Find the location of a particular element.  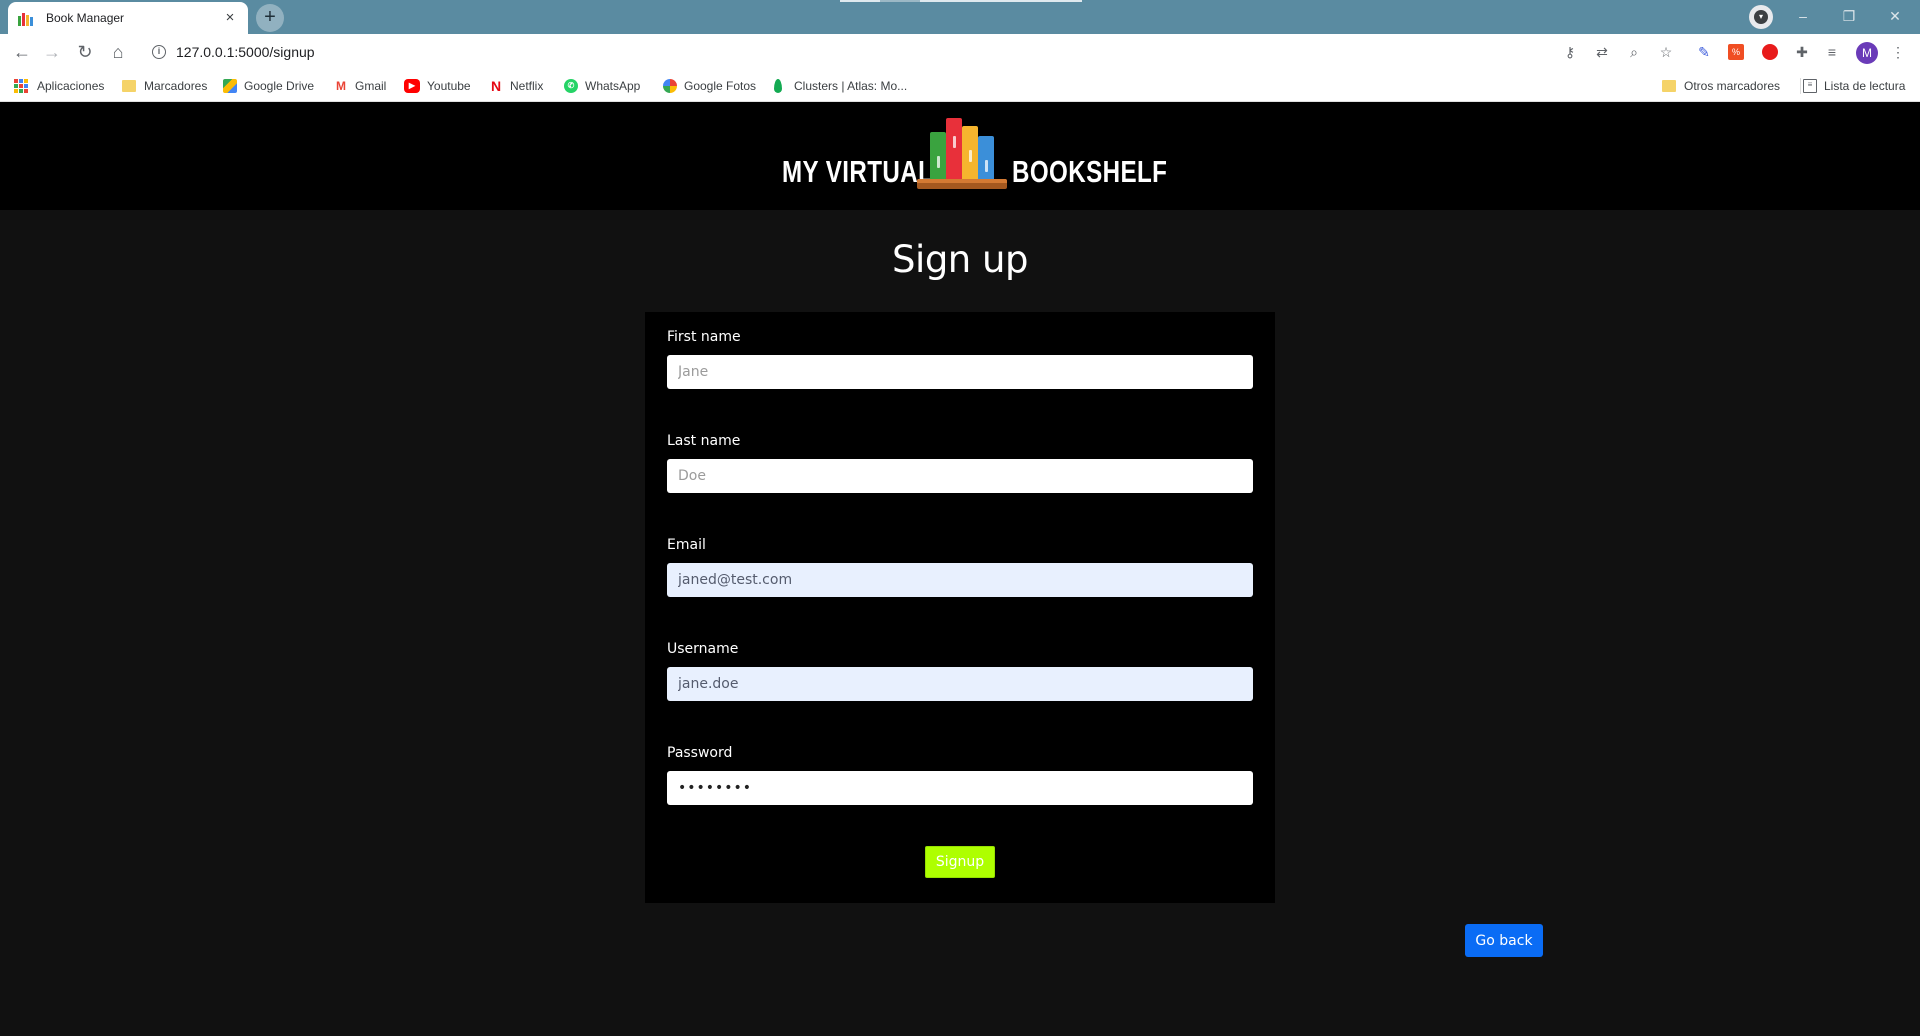

bookmark-google-drive: Google Drive is located at coordinates (268, 86).